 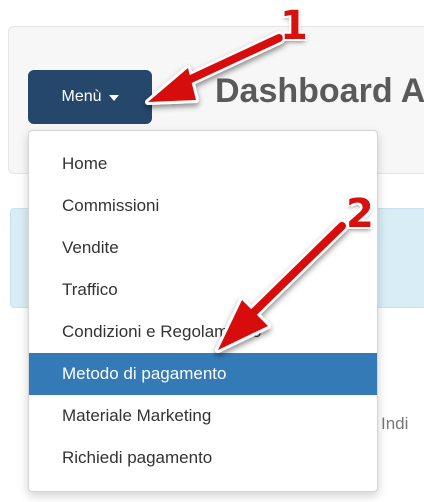 What do you see at coordinates (360, 214) in the screenshot?
I see `step-2-callout: 2` at bounding box center [360, 214].